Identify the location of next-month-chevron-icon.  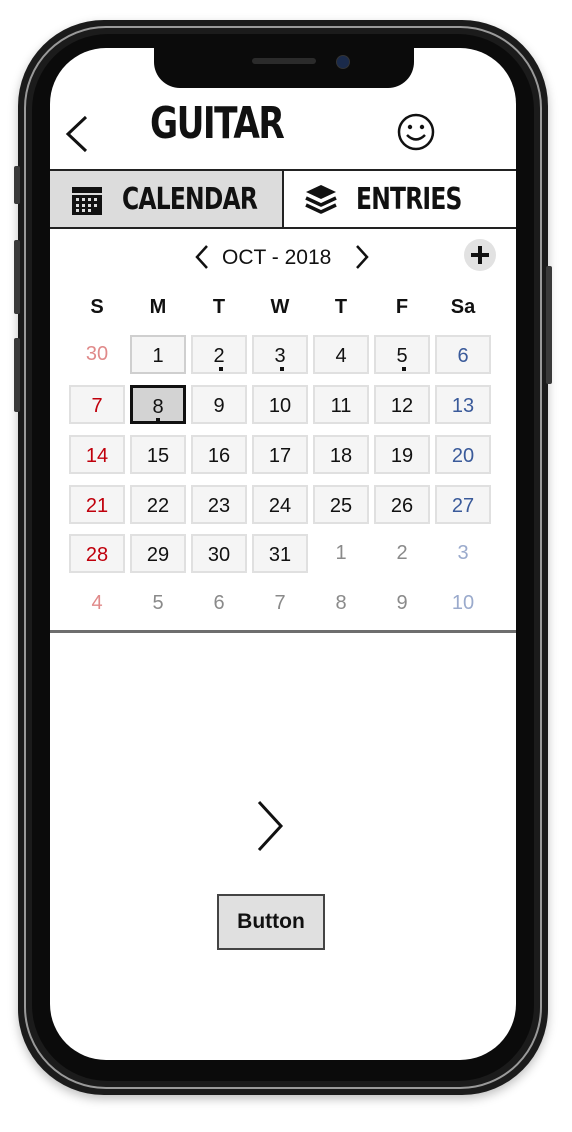
(362, 257).